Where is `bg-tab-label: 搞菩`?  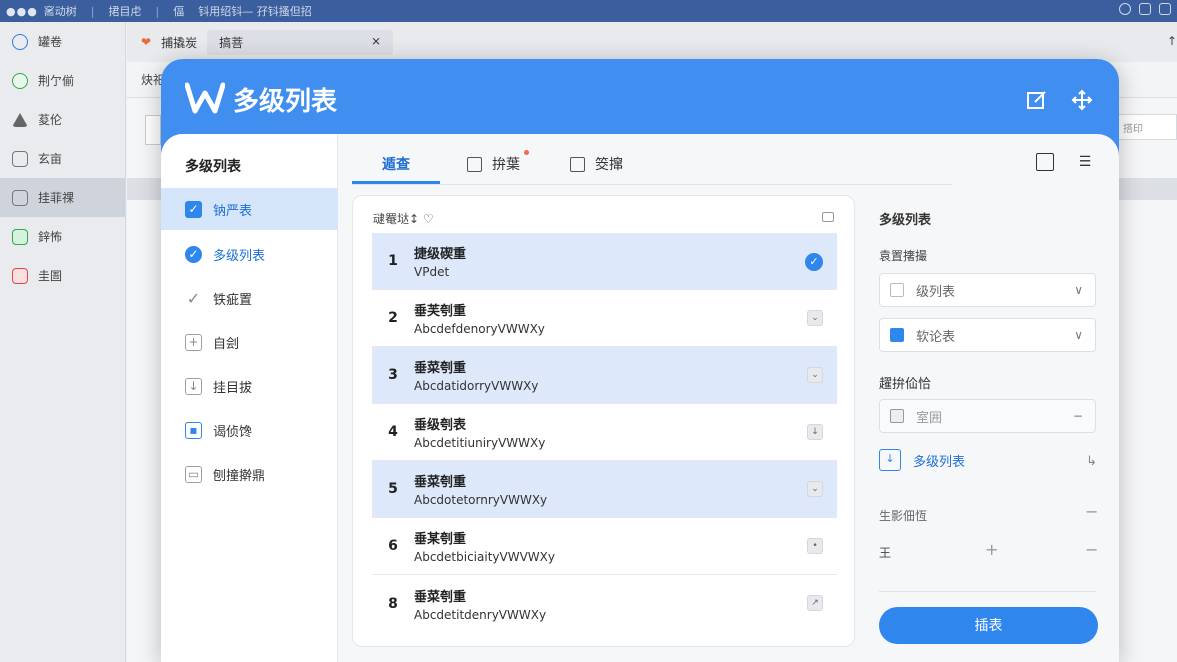 bg-tab-label: 搞菩 is located at coordinates (231, 42).